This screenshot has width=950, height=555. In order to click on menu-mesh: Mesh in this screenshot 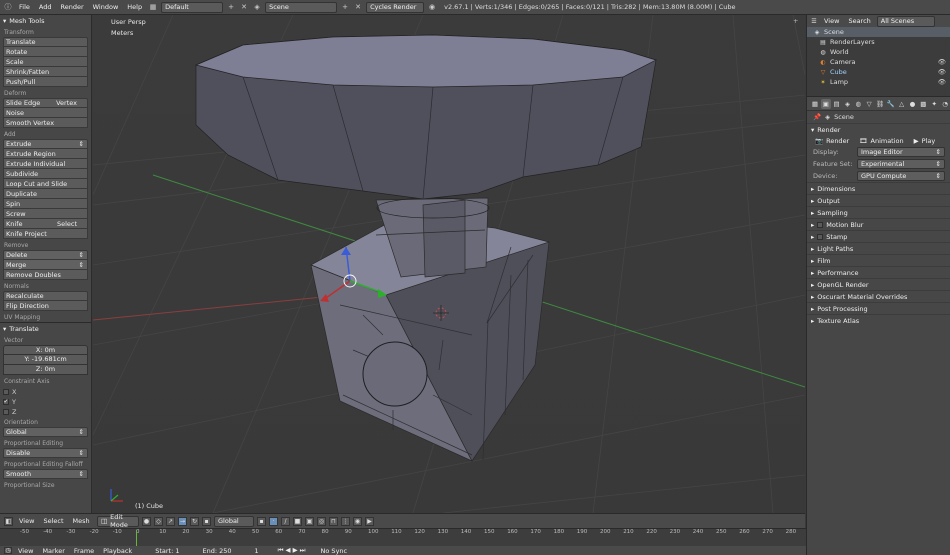, I will do `click(81, 521)`.